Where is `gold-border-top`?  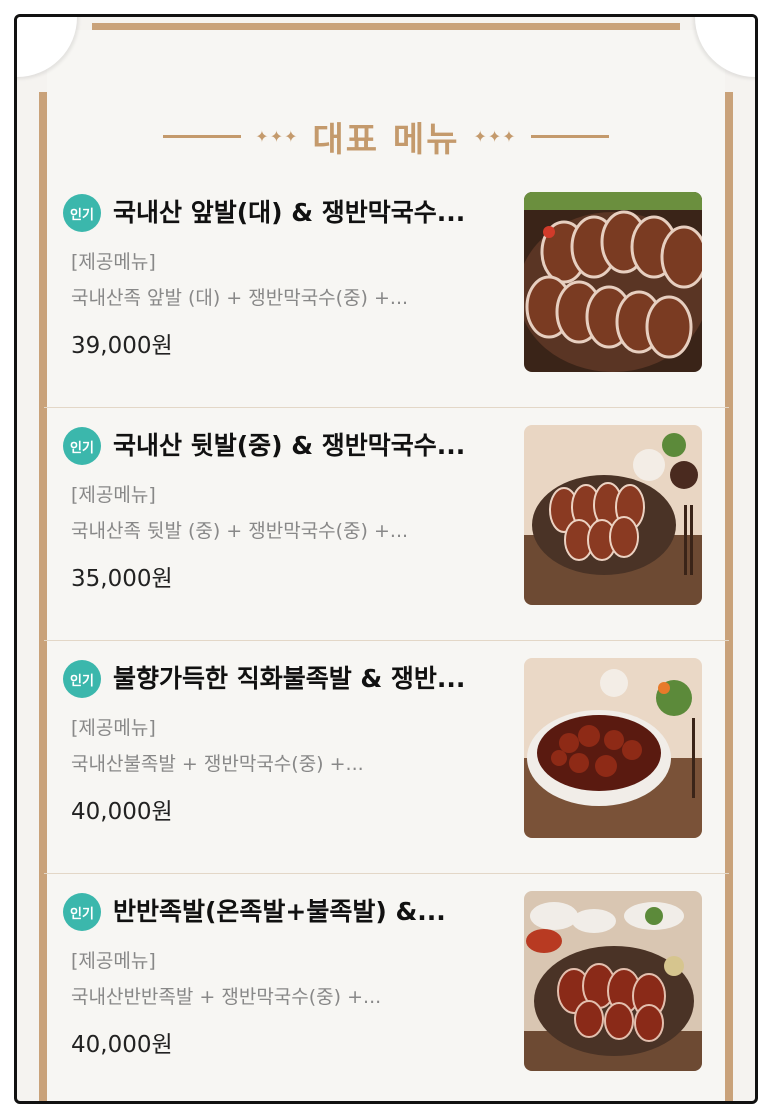
gold-border-top is located at coordinates (386, 26).